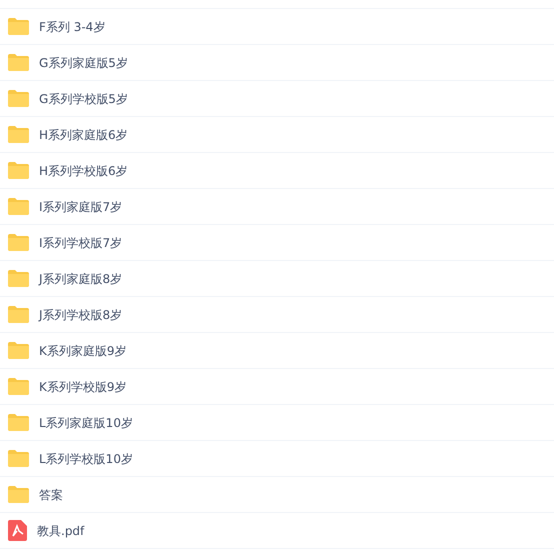 The width and height of the screenshot is (554, 551). I want to click on pdf-icon, so click(17, 530).